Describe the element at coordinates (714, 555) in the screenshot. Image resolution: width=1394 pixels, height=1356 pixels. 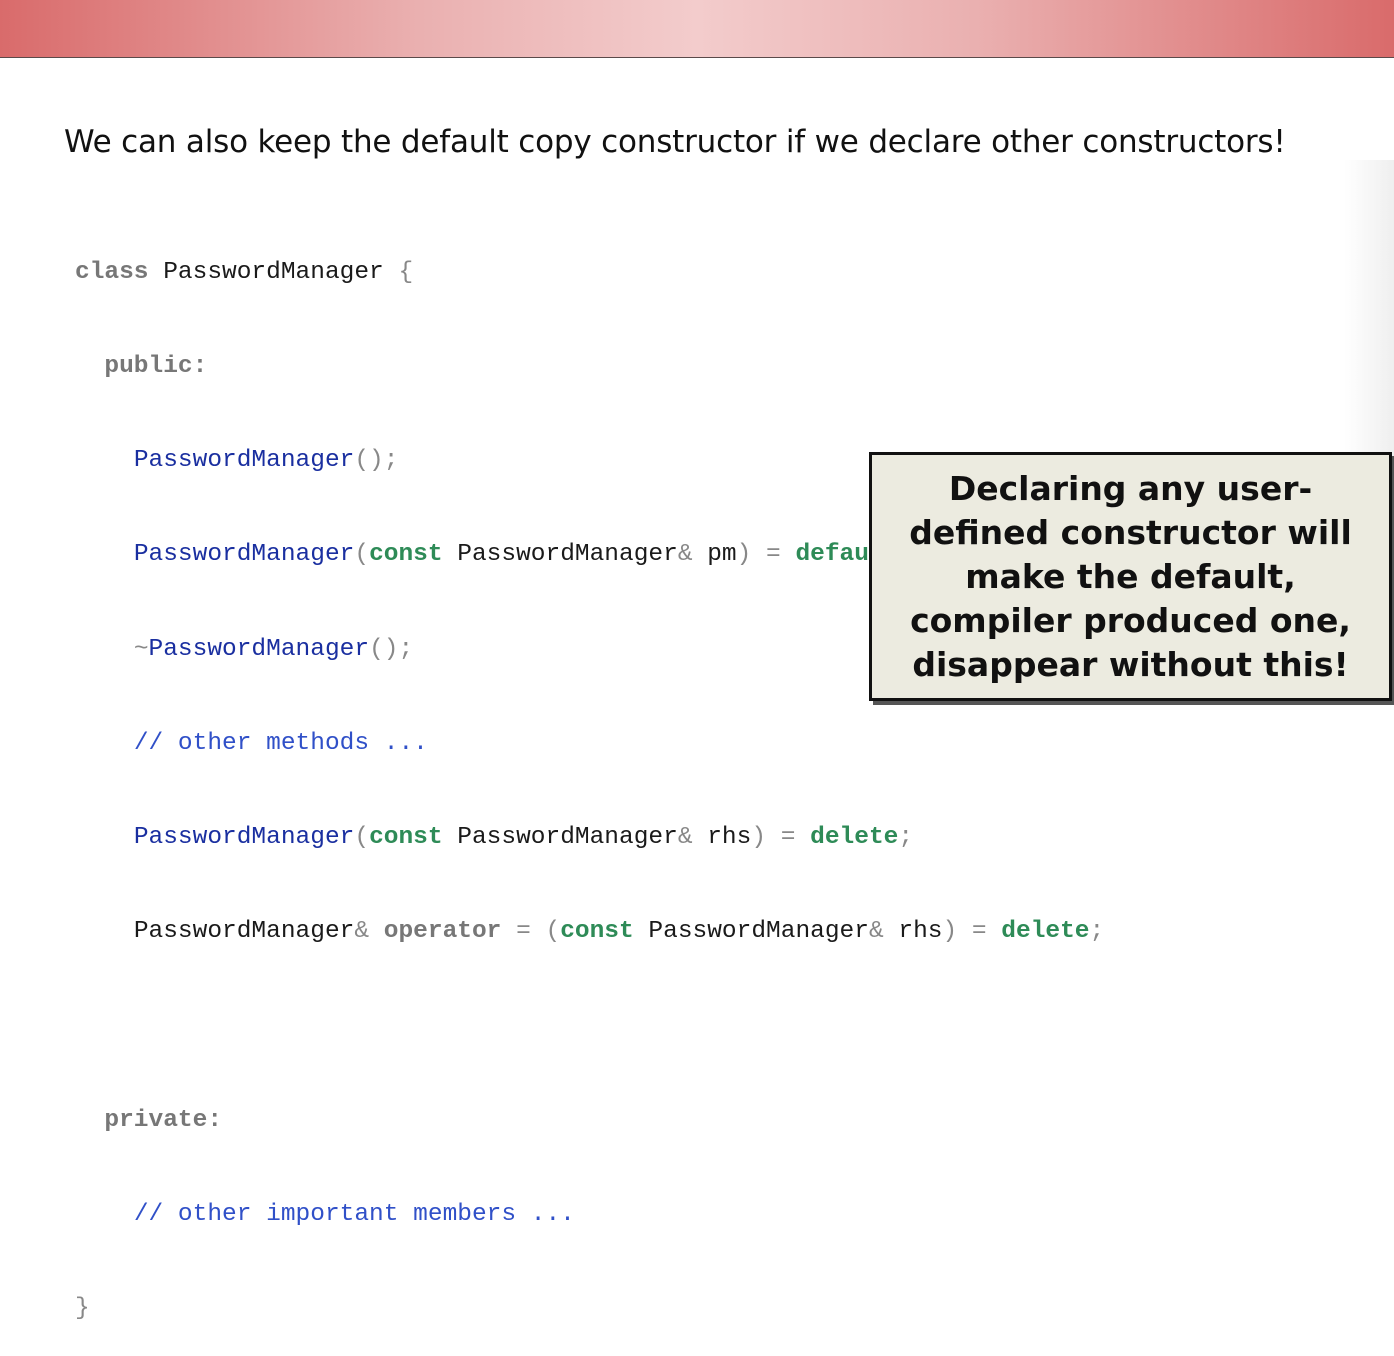
I see `param-pm: pm` at that location.